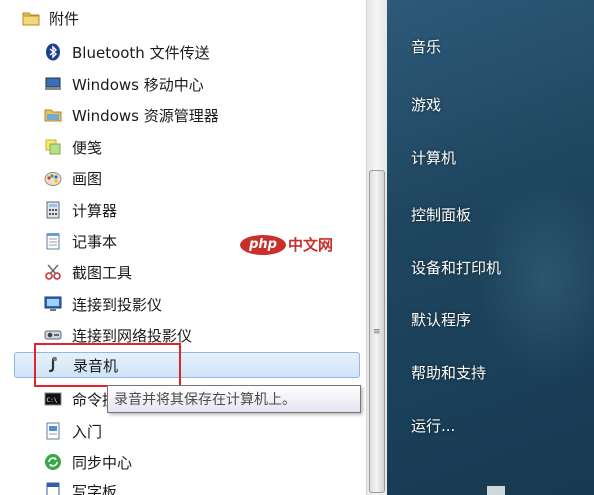  I want to click on prog-label: 便笺, so click(87, 147).